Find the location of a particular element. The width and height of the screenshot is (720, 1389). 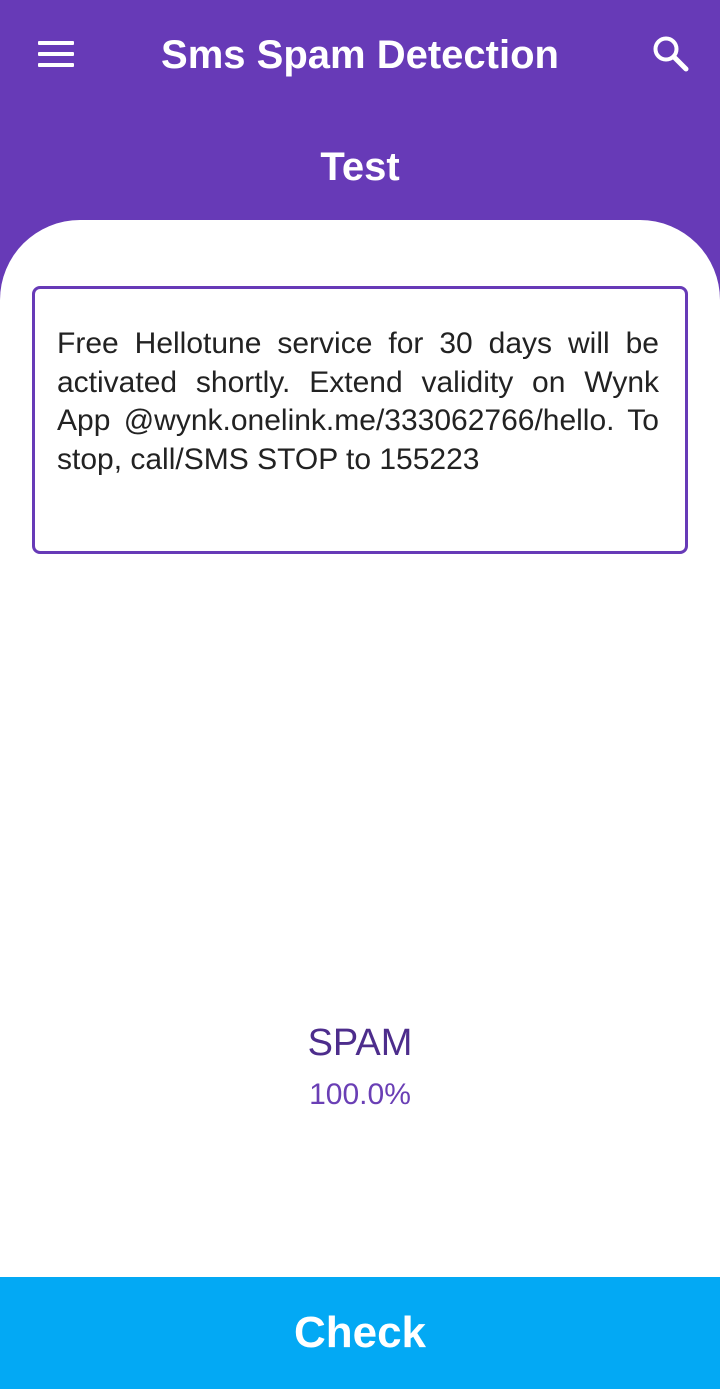

search-button is located at coordinates (671, 54).